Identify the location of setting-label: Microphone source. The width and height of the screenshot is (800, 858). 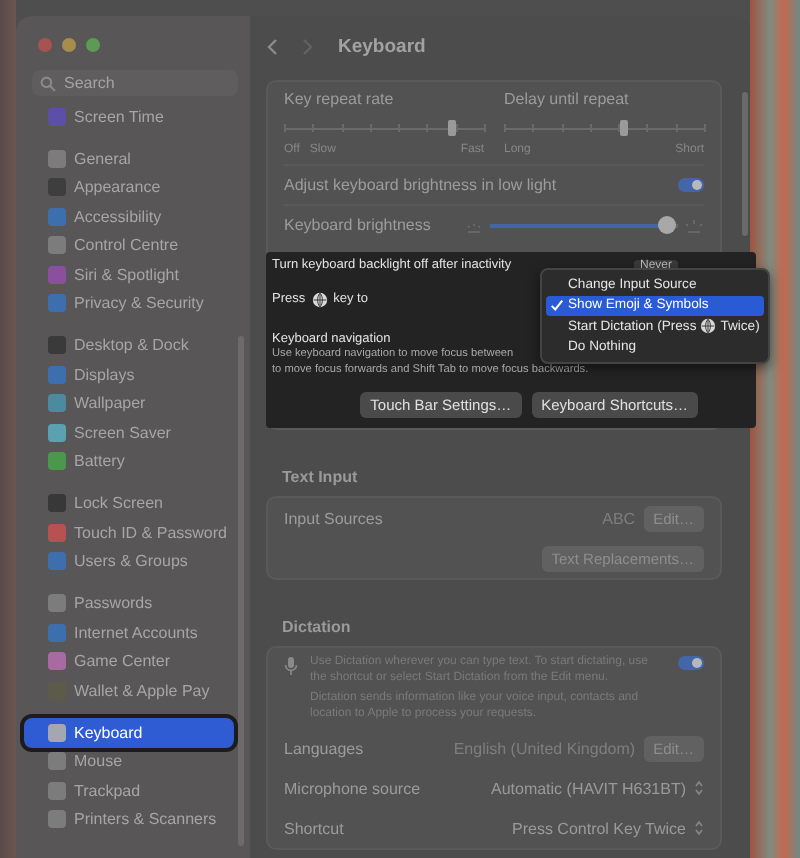
(352, 788).